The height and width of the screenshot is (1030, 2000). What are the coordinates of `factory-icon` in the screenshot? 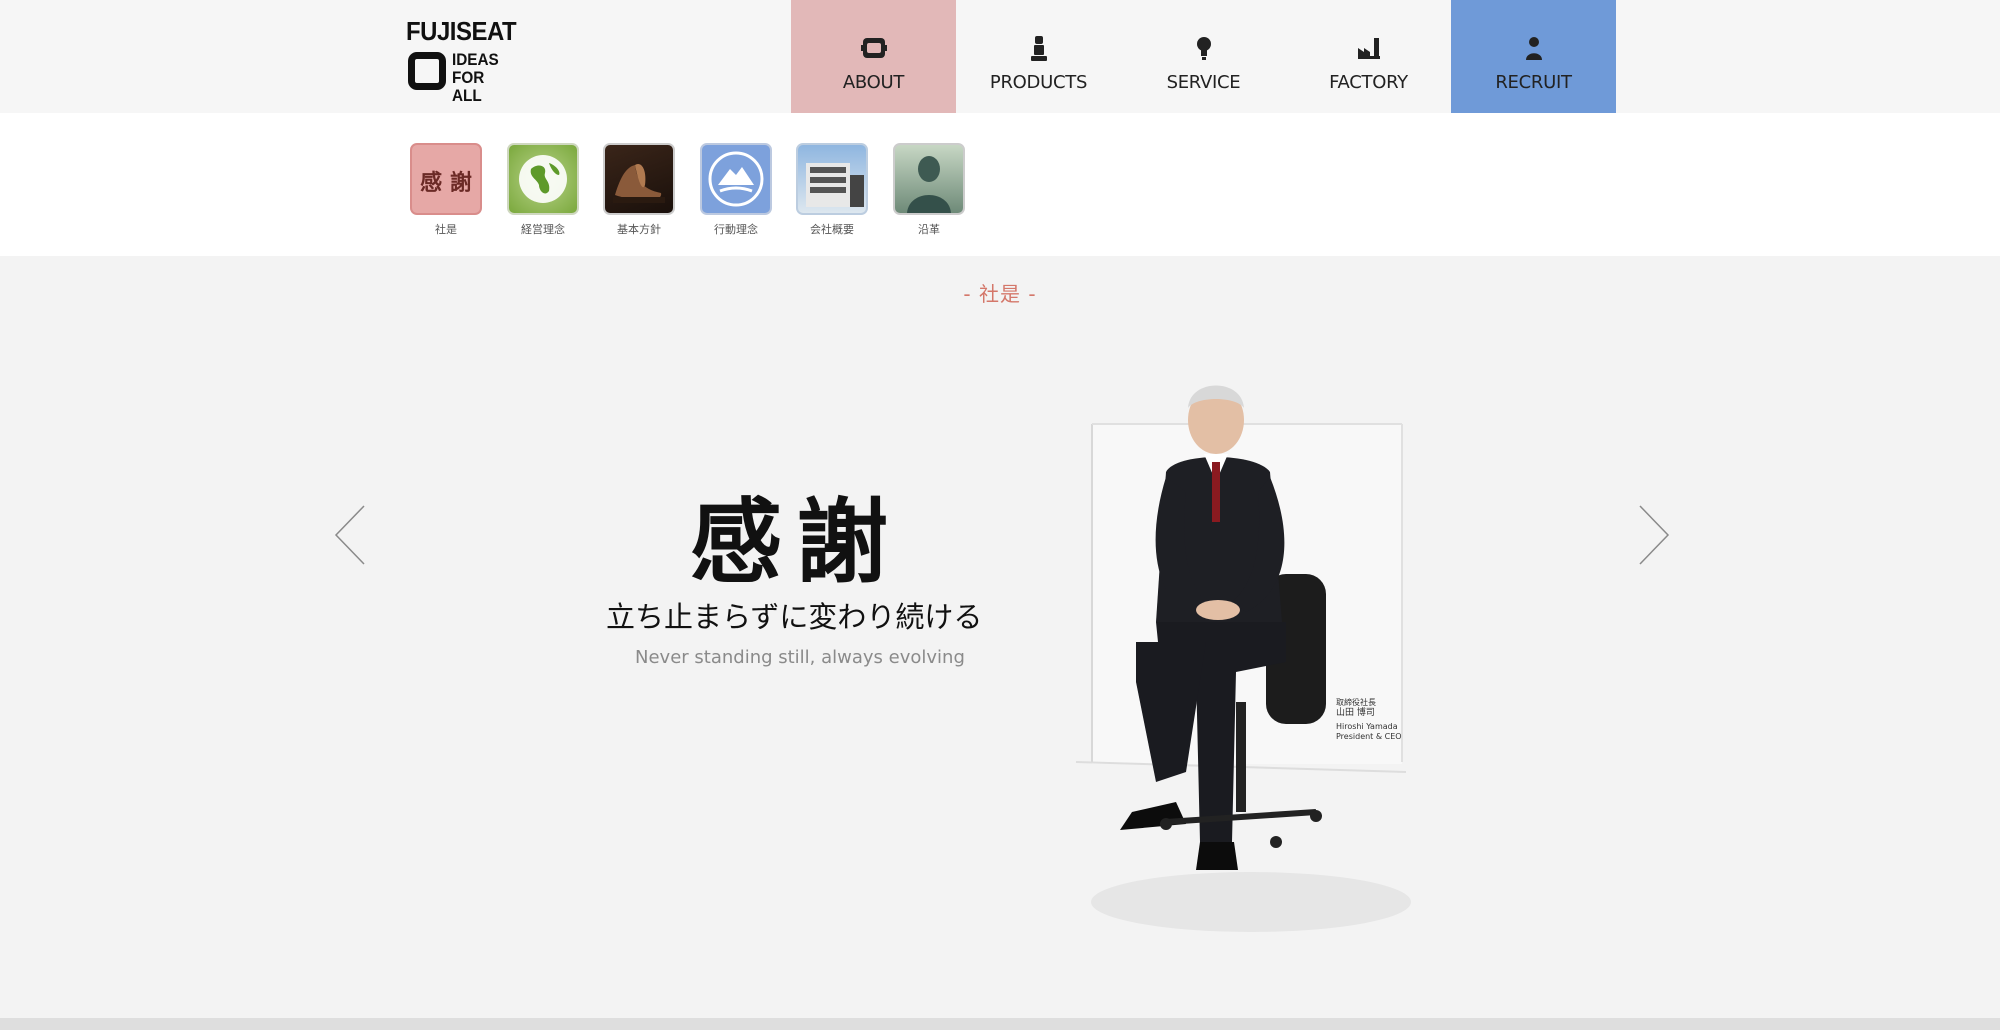 It's located at (1369, 48).